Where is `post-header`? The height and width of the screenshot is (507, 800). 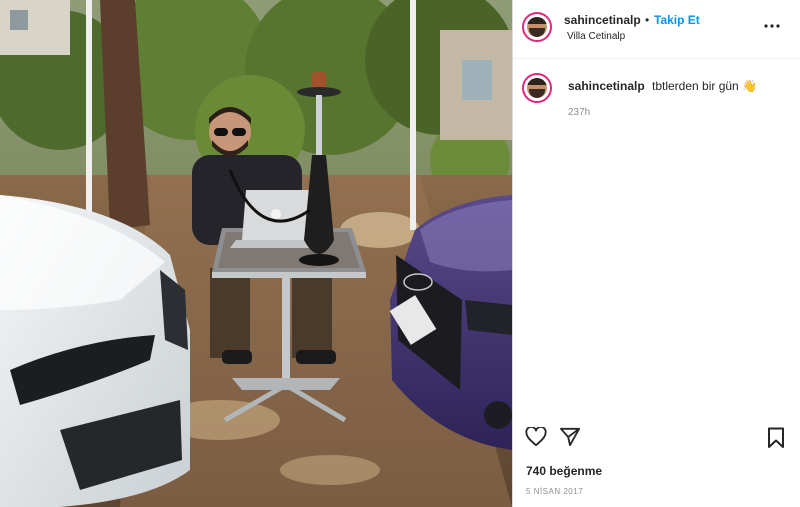
post-header is located at coordinates (656, 29).